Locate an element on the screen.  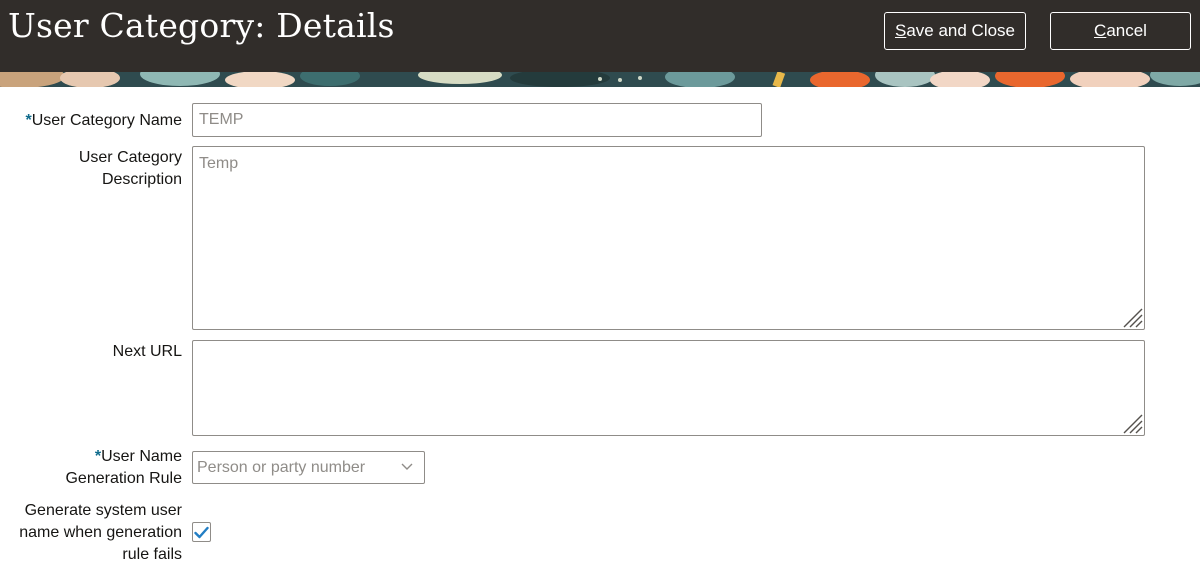
cancel-label: ancel is located at coordinates (1126, 30).